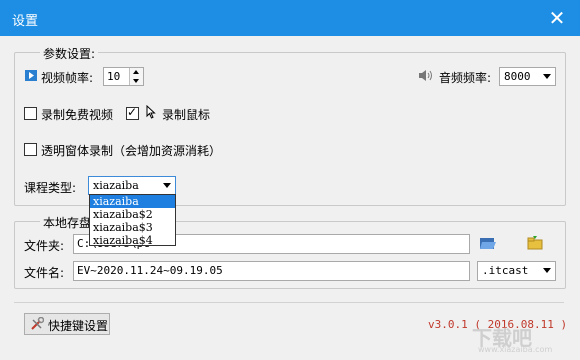 This screenshot has width=580, height=360. Describe the element at coordinates (131, 151) in the screenshot. I see `transparent-record-label: 透明窗体录制（会增加资源消耗）` at that location.